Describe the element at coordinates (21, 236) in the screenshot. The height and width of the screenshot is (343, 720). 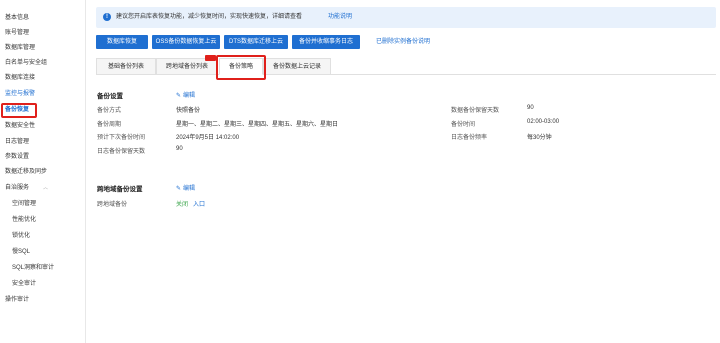
I see `sidebar-item-lock: 锁优化` at that location.